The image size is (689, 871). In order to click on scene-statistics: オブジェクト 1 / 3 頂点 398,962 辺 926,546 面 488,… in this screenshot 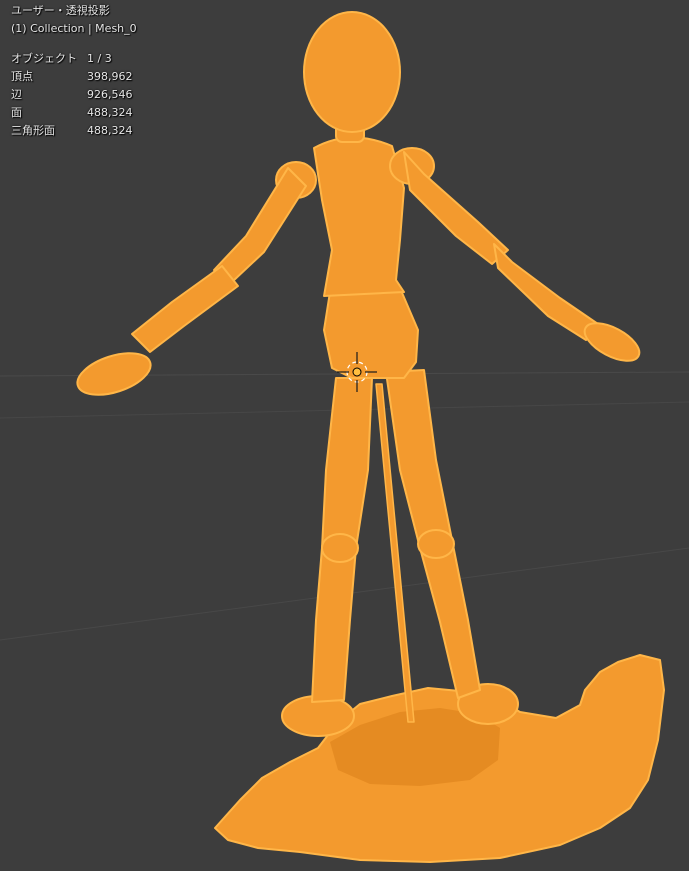, I will do `click(72, 95)`.